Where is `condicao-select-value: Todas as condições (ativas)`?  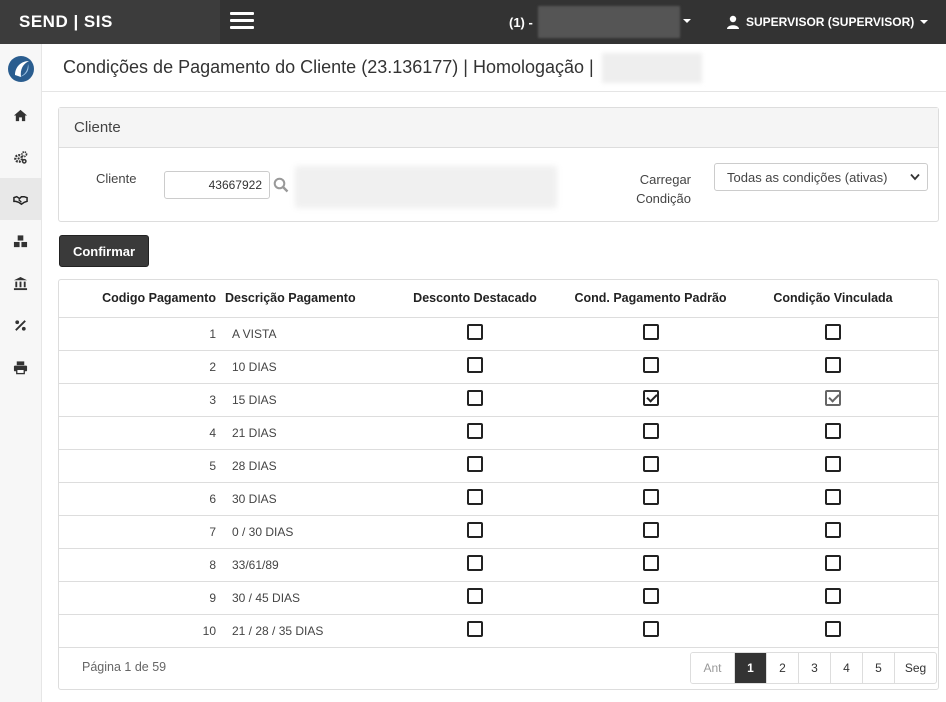
condicao-select-value: Todas as condições (ativas) is located at coordinates (807, 177).